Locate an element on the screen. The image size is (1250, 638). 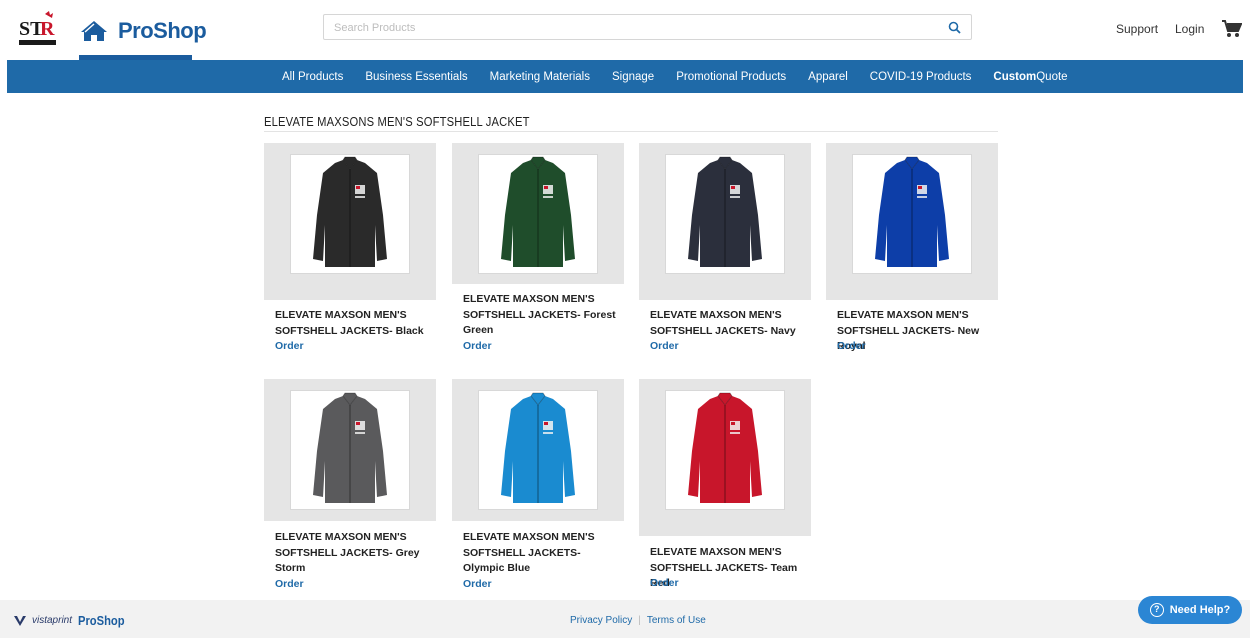
search-box is located at coordinates (647, 27).